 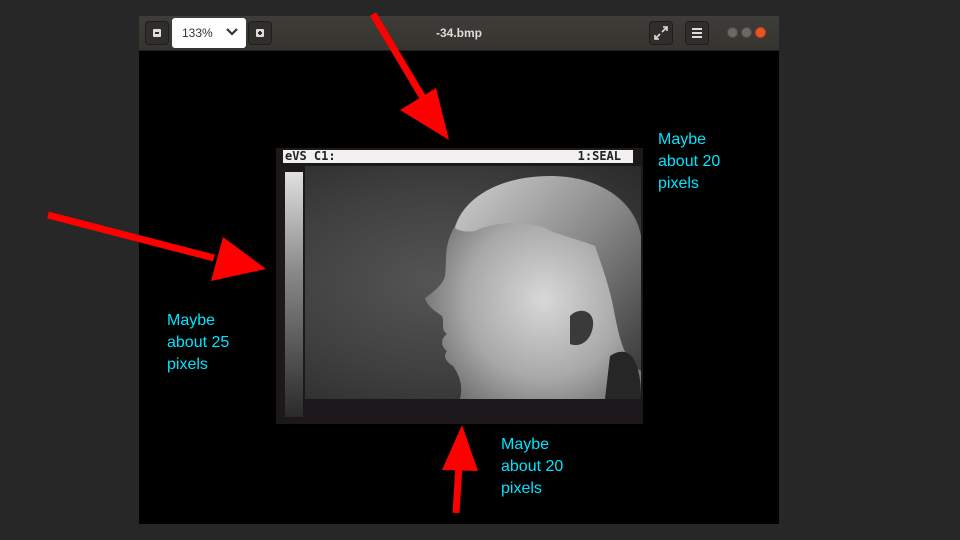 I want to click on annotation-left: Maybe about 25 pixels, so click(x=198, y=342).